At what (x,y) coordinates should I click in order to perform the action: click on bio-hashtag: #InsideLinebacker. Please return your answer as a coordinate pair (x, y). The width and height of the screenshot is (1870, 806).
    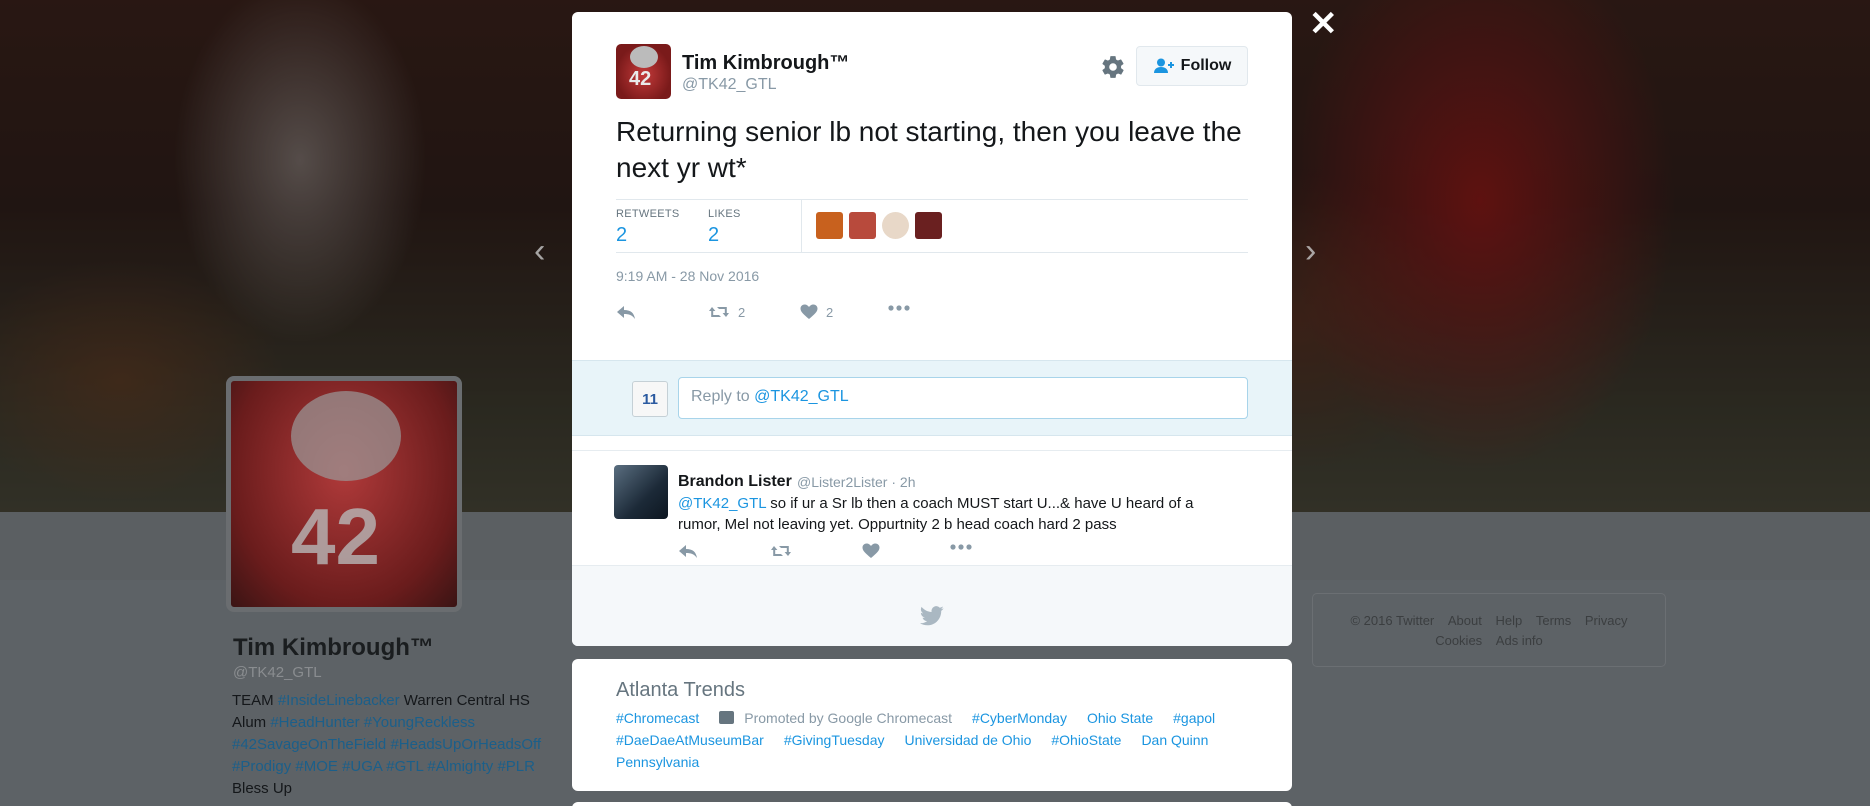
    Looking at the image, I should click on (339, 700).